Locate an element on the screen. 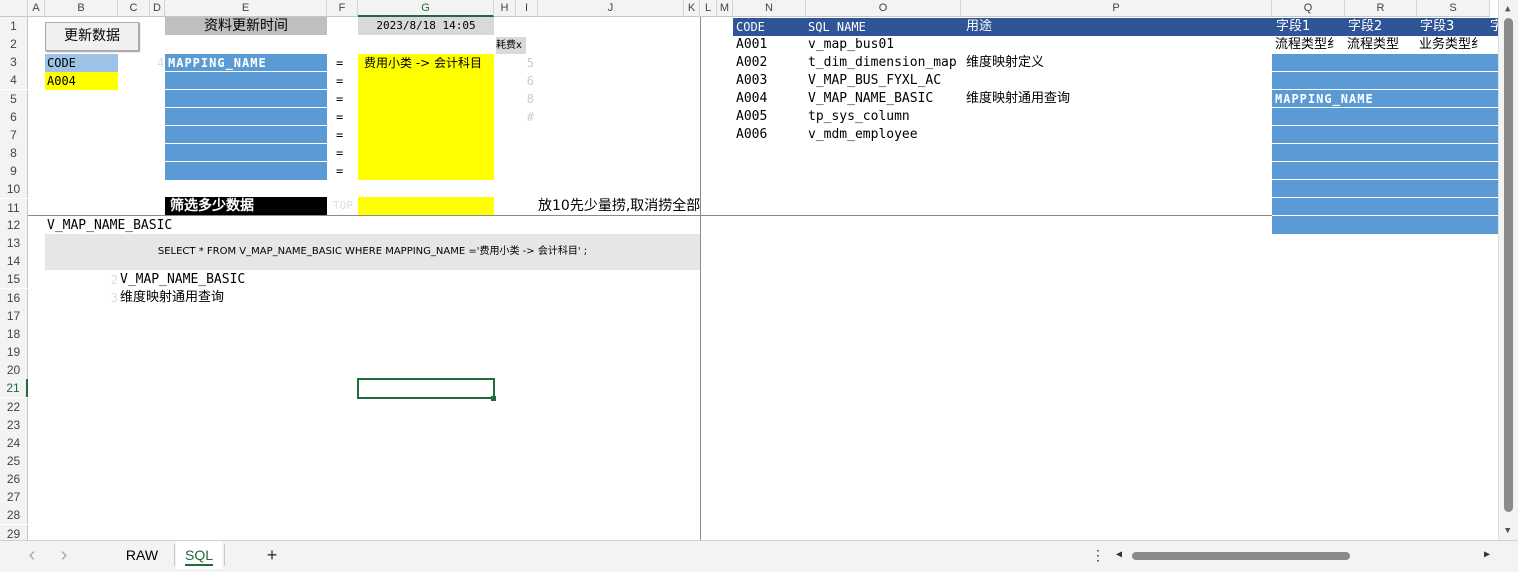 This screenshot has width=1518, height=572. fill-handle is located at coordinates (493, 398).